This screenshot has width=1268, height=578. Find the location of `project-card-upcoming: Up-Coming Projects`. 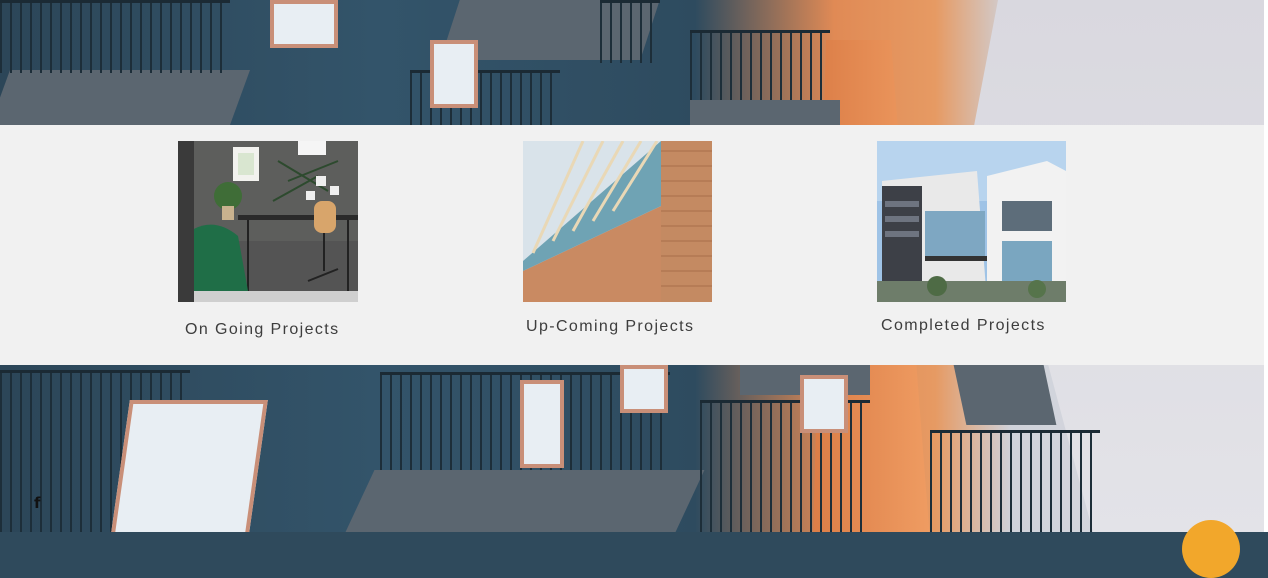

project-card-upcoming: Up-Coming Projects is located at coordinates (617, 244).